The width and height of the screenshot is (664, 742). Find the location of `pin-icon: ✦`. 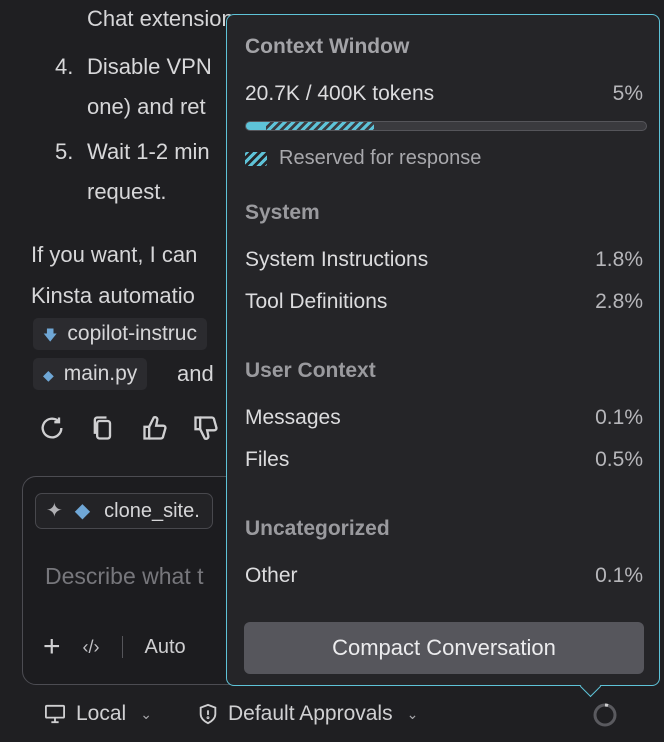

pin-icon: ✦ is located at coordinates (54, 511).